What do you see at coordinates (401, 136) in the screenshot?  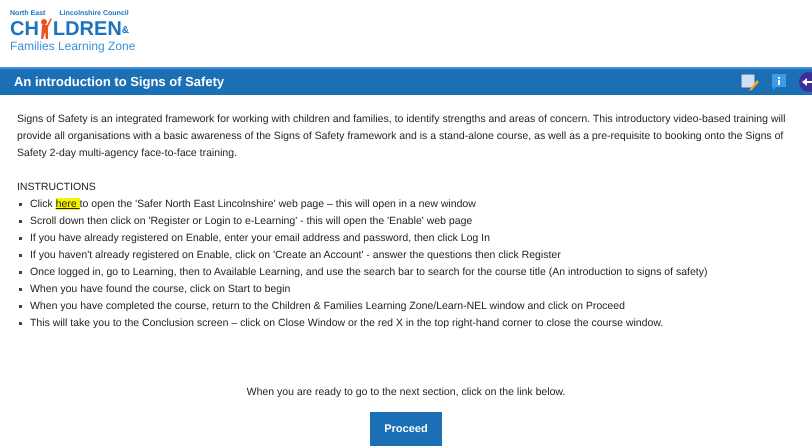 I see `intro-paragraph: Signs of Safety is an integrated framework for working with children and families, to identify strengths and areas of concern. This introductory video-based training will provide all organisations with a basic awareness of the Signs of Safety framework and is a stand-alone course, as well as a pre-requisite to booking onto the Signs of Safety 2-day multi-agency face-to-face training.` at bounding box center [401, 136].